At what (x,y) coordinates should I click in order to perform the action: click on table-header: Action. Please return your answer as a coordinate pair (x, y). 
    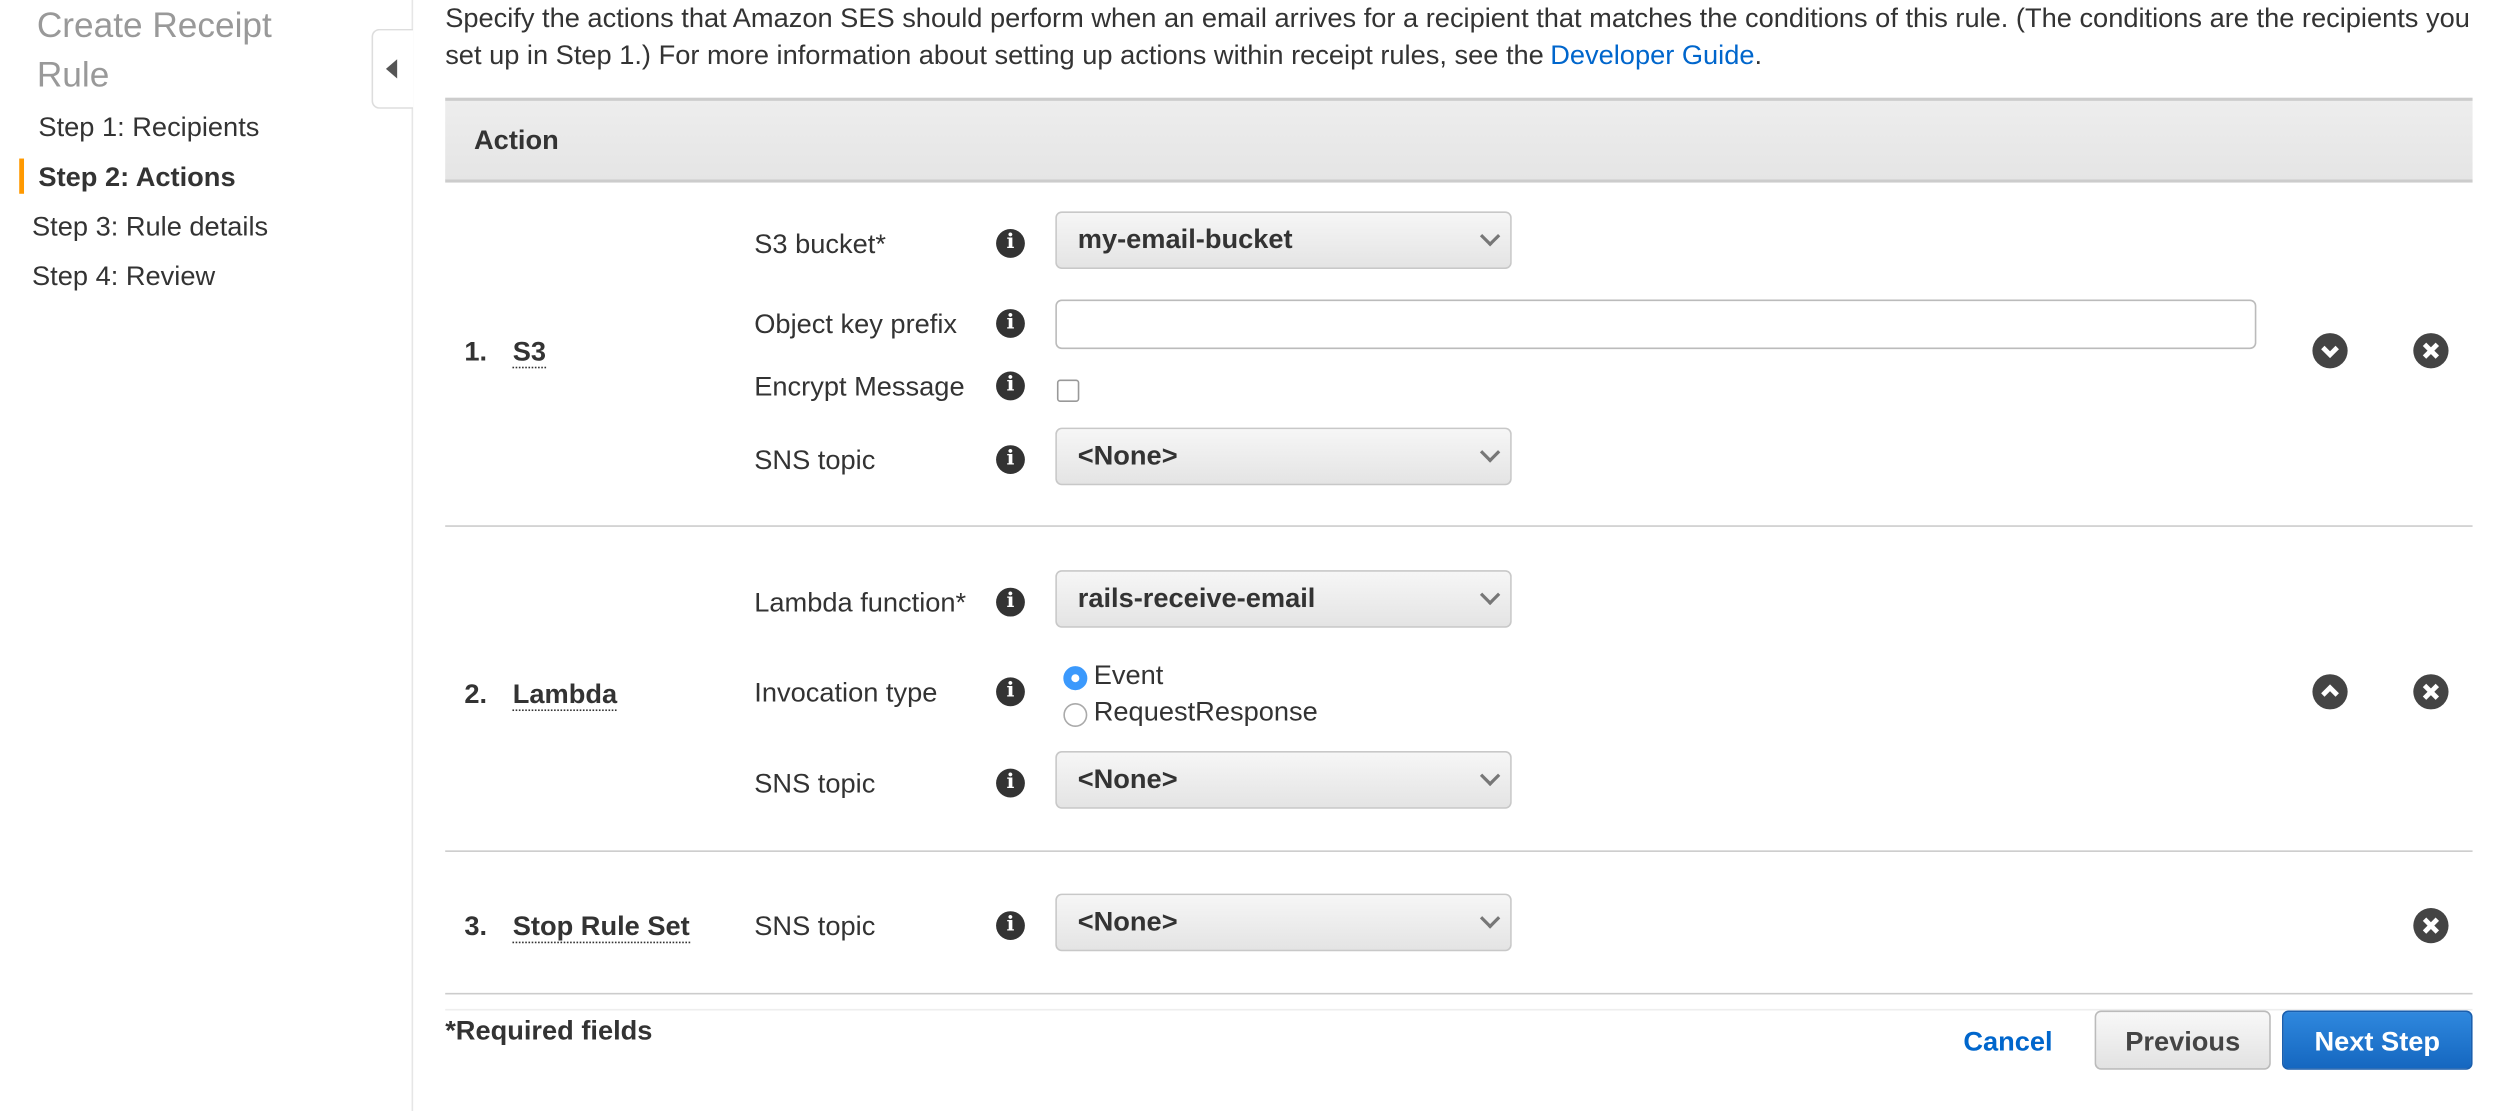
    Looking at the image, I should click on (1459, 140).